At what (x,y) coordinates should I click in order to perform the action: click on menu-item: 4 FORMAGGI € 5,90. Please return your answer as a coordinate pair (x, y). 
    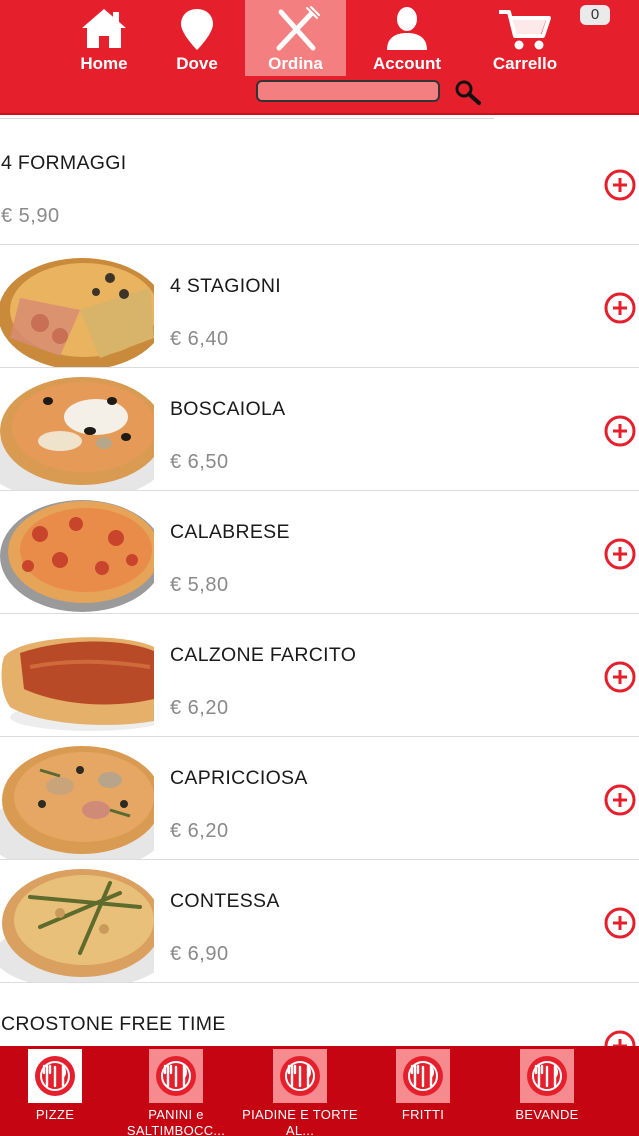
    Looking at the image, I should click on (319, 183).